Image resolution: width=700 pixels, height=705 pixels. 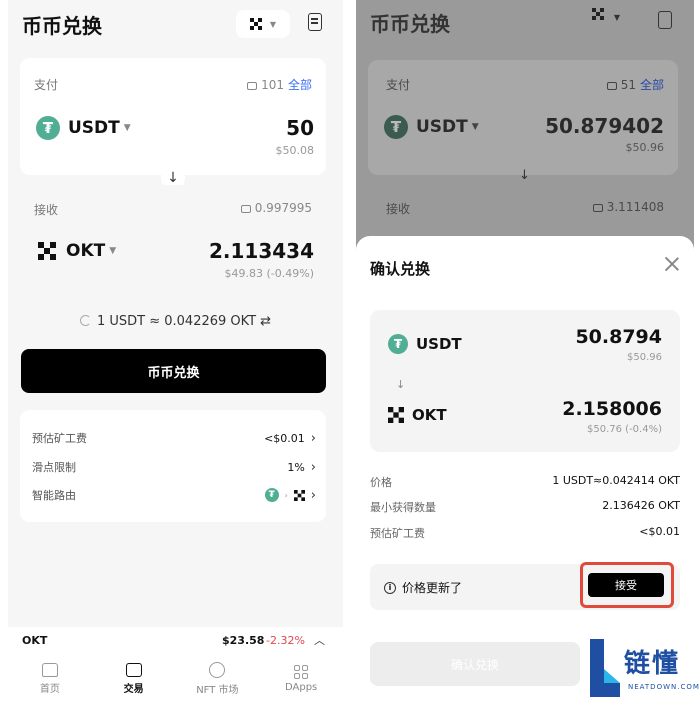 What do you see at coordinates (475, 664) in the screenshot?
I see `confirm-swap-button: 确认兑换` at bounding box center [475, 664].